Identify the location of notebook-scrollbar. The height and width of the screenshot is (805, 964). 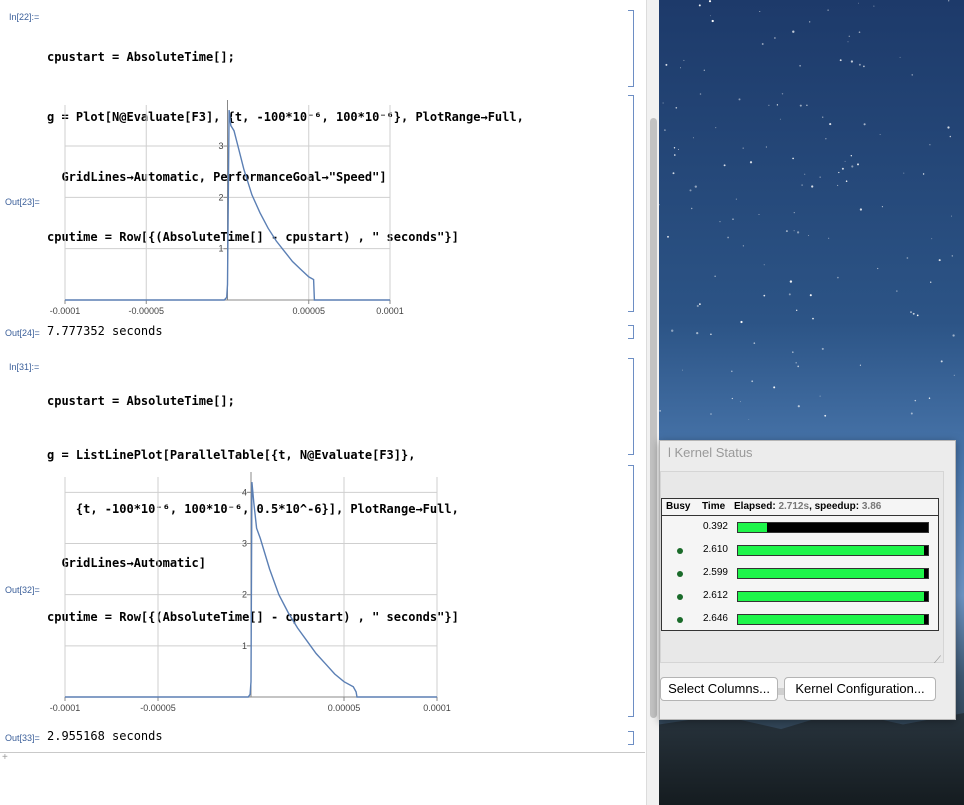
(653, 402).